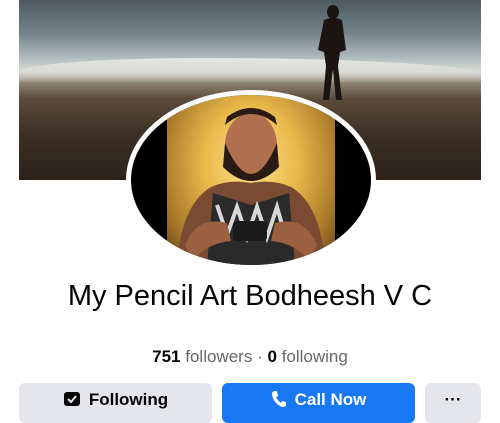 The image size is (500, 423). I want to click on page-name: My Pencil Art Bodheesh V C, so click(250, 296).